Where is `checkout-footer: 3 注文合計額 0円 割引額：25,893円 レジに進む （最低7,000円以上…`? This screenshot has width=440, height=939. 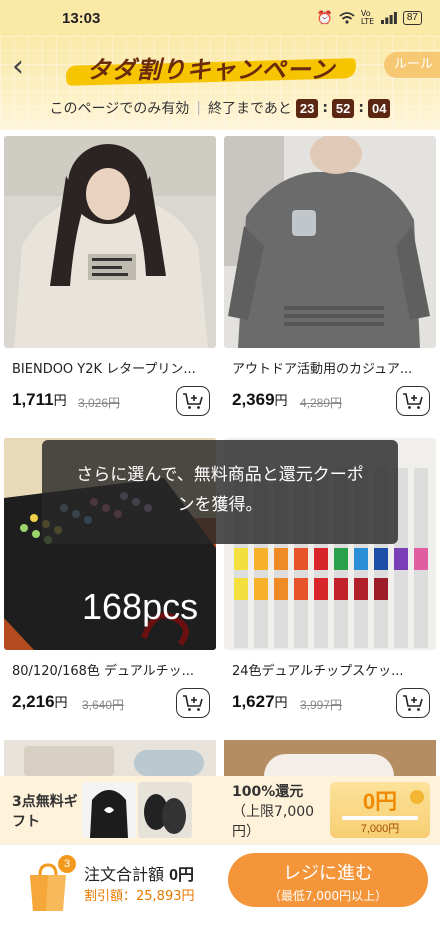 checkout-footer: 3 注文合計額 0円 割引額：25,893円 レジに進む （最低7,000円以上… is located at coordinates (220, 891).